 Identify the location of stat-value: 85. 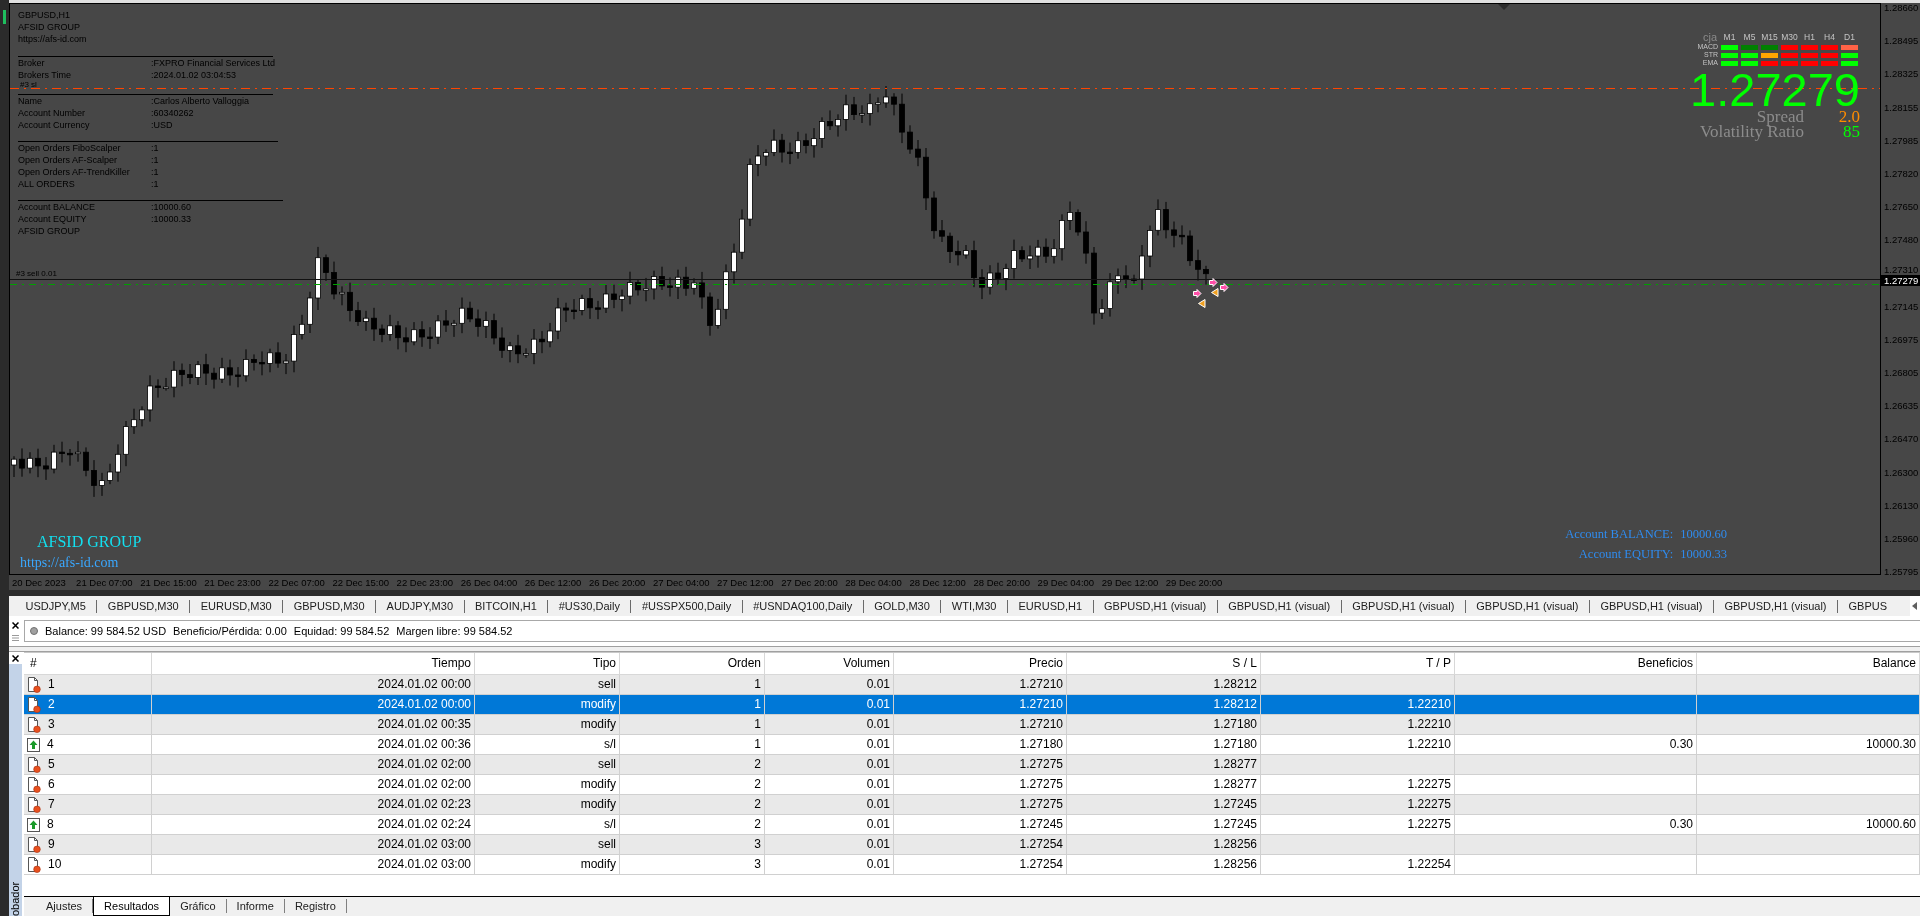
(1851, 131).